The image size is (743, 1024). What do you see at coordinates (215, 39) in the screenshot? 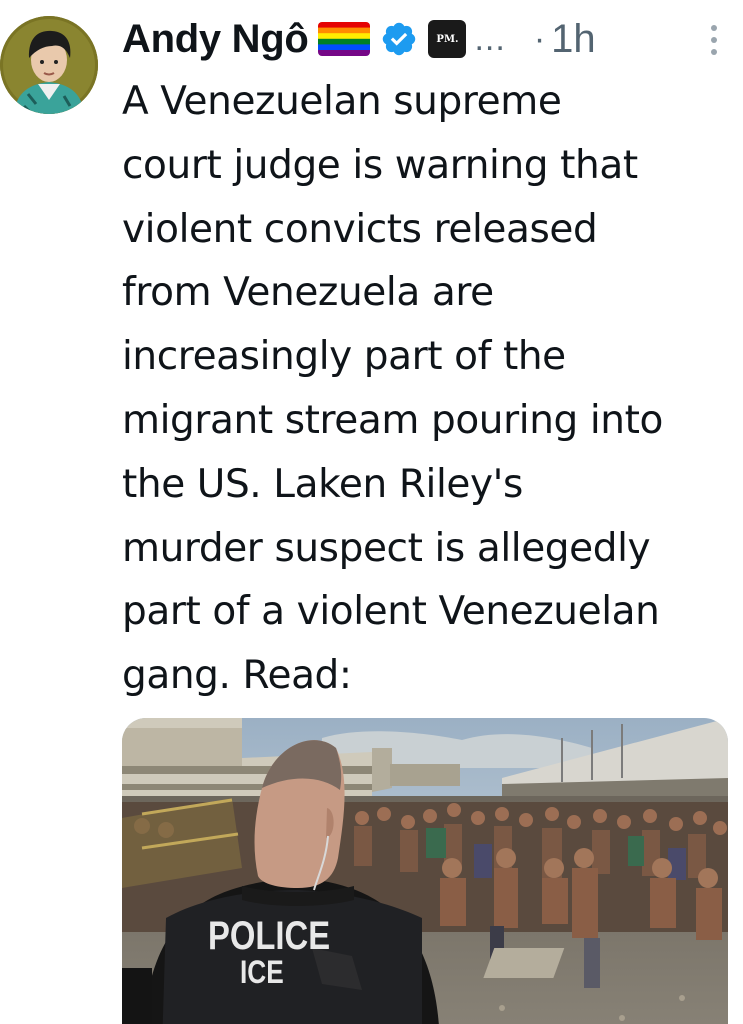
I see `author-name: Andy Ngô` at bounding box center [215, 39].